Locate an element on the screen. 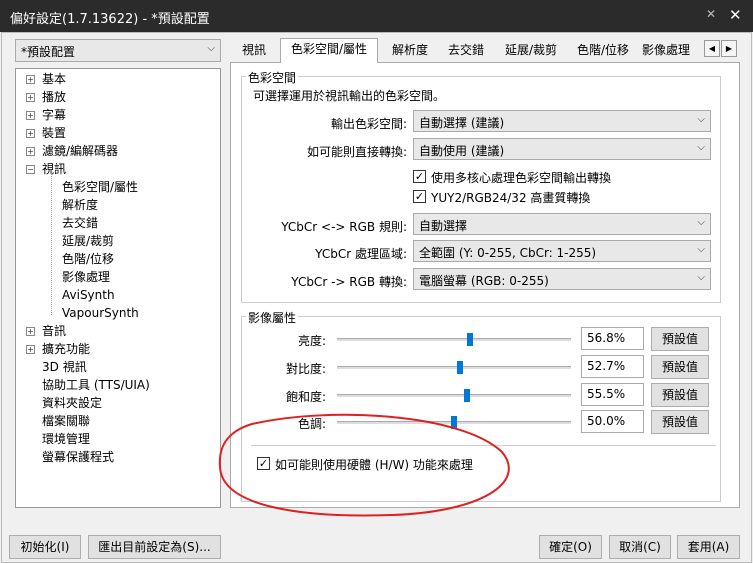 This screenshot has width=753, height=563. tree-item-colorspace: 色彩空間/屬性 is located at coordinates (100, 188).